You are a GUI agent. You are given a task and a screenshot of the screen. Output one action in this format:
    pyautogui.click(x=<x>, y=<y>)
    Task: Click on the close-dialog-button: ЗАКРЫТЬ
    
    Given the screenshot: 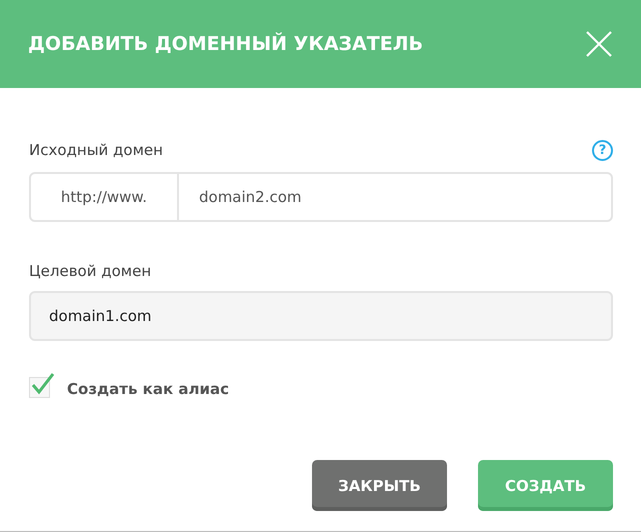 What is the action you would take?
    pyautogui.click(x=379, y=485)
    